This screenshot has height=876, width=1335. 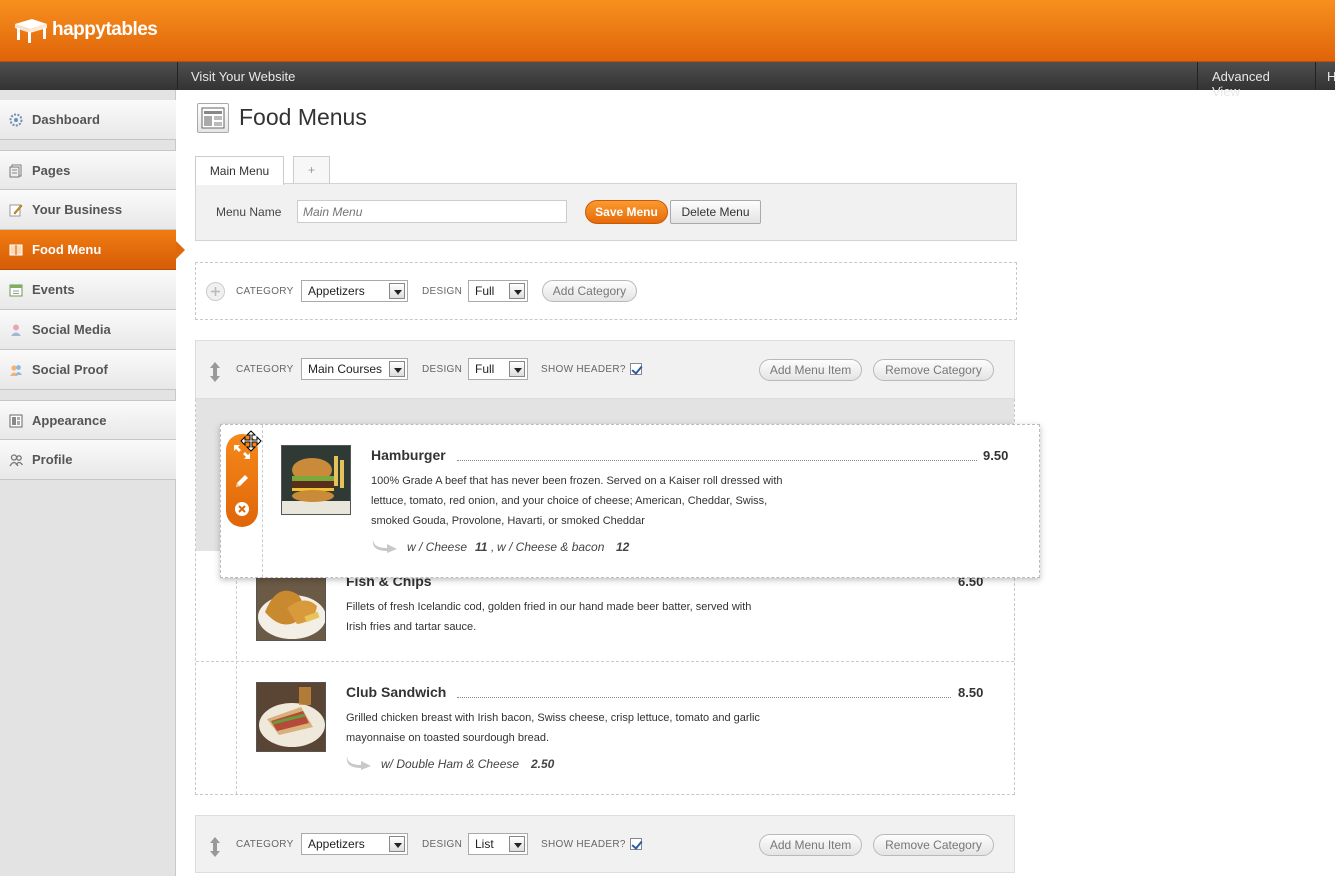 What do you see at coordinates (354, 369) in the screenshot?
I see `category-select: Main Courses` at bounding box center [354, 369].